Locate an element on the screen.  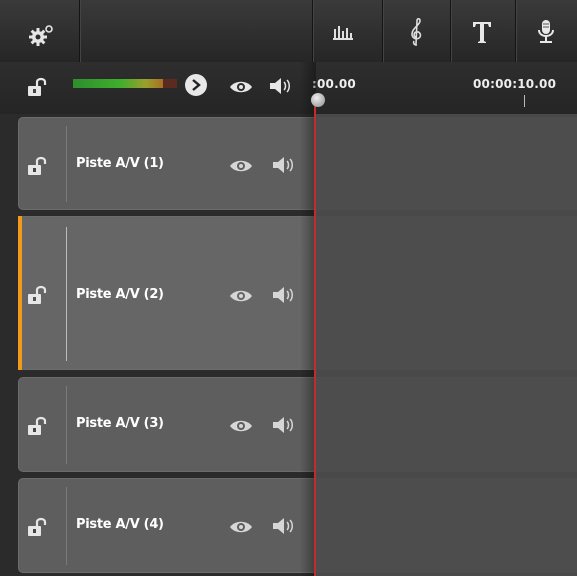
playhead-line is located at coordinates (315, 337).